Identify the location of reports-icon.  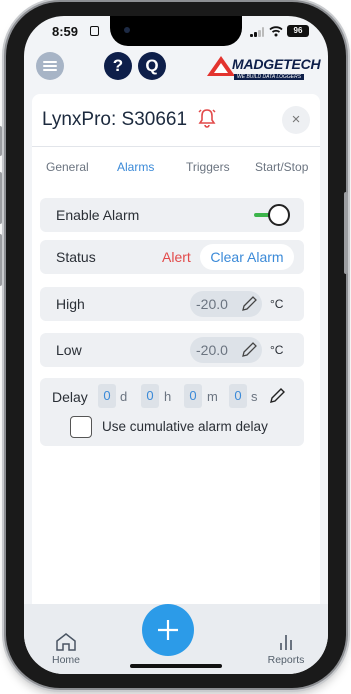
(286, 642).